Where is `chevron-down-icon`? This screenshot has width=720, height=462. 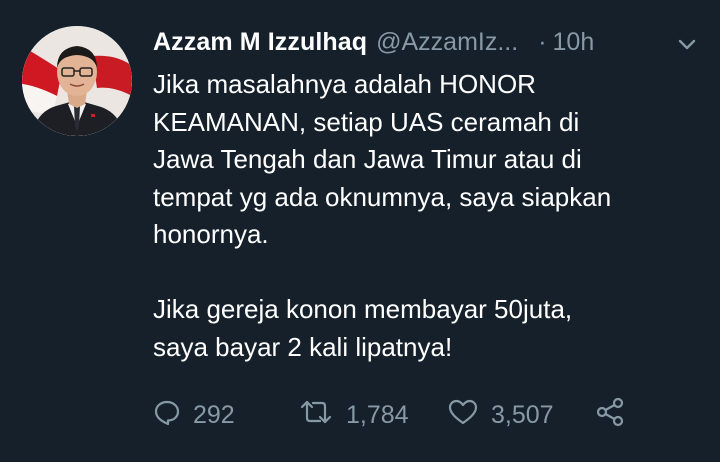 chevron-down-icon is located at coordinates (687, 45).